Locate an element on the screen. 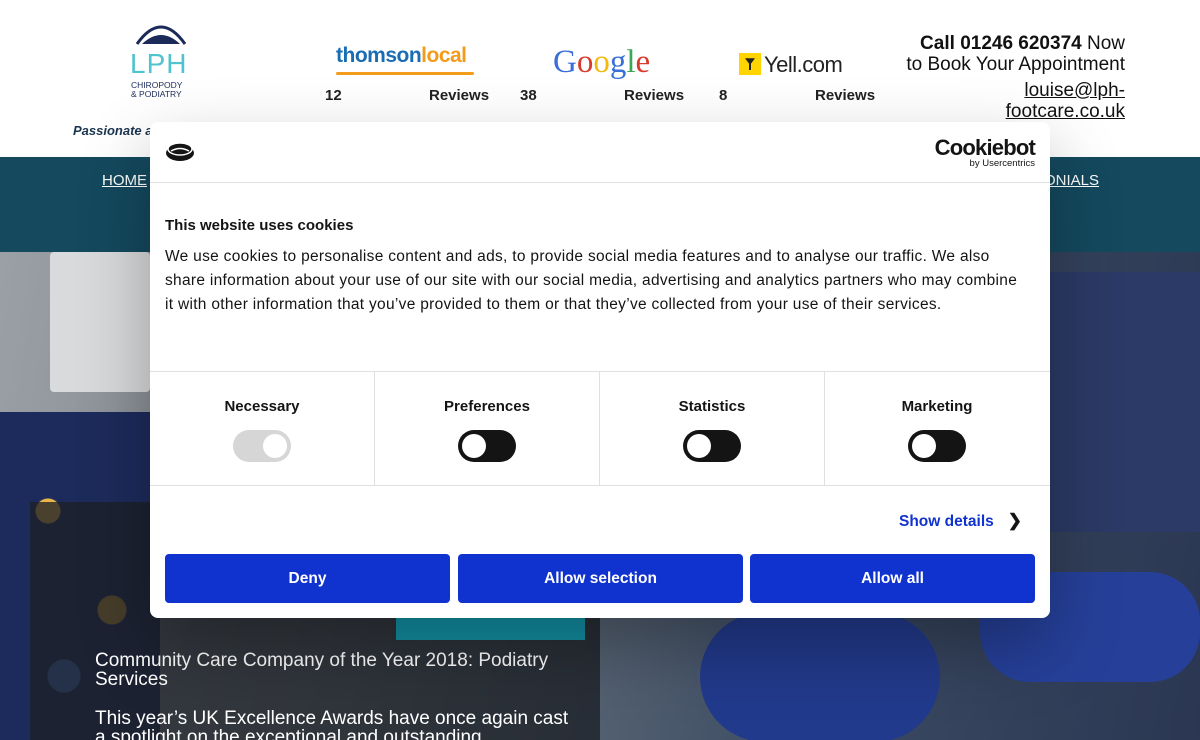  category-statistics: Statistics is located at coordinates (712, 428).